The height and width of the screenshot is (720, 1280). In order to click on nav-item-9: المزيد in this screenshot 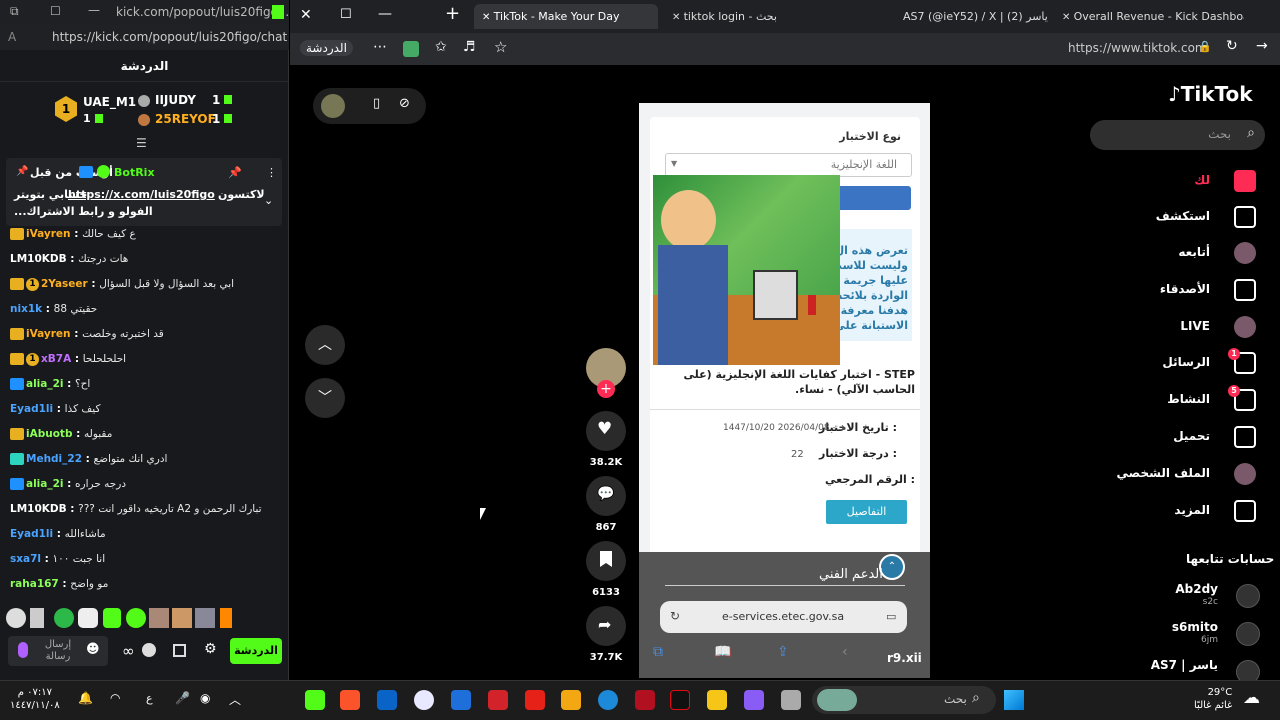, I will do `click(1166, 511)`.